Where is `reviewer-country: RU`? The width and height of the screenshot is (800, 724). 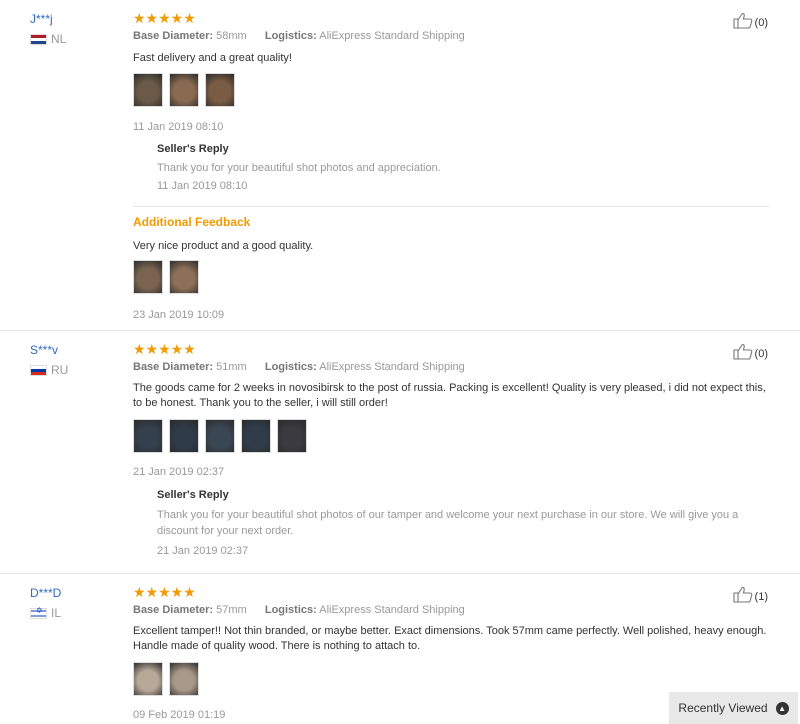 reviewer-country: RU is located at coordinates (49, 370).